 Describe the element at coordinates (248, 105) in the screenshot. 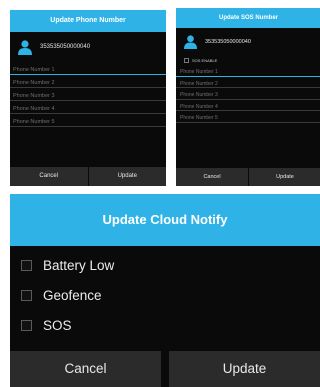

I see `sos-number-4-field: Phone Number 4` at that location.